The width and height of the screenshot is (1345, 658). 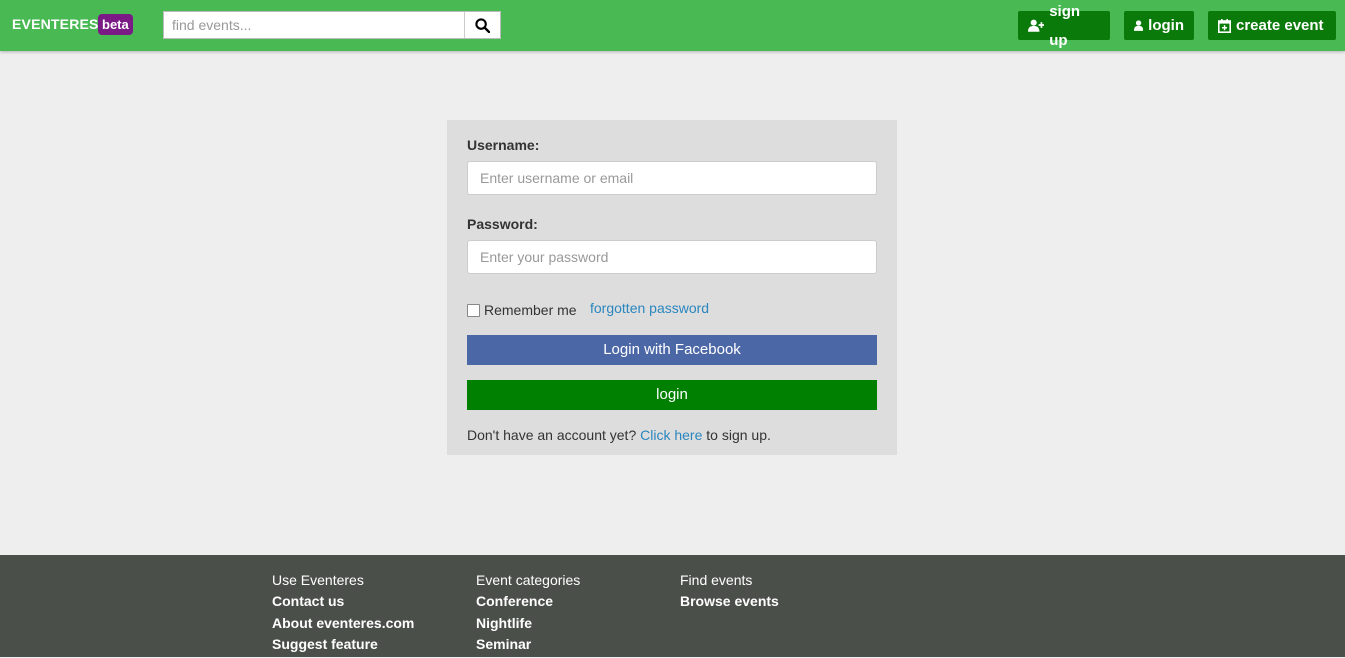 I want to click on login-nav-button: login, so click(x=1159, y=25).